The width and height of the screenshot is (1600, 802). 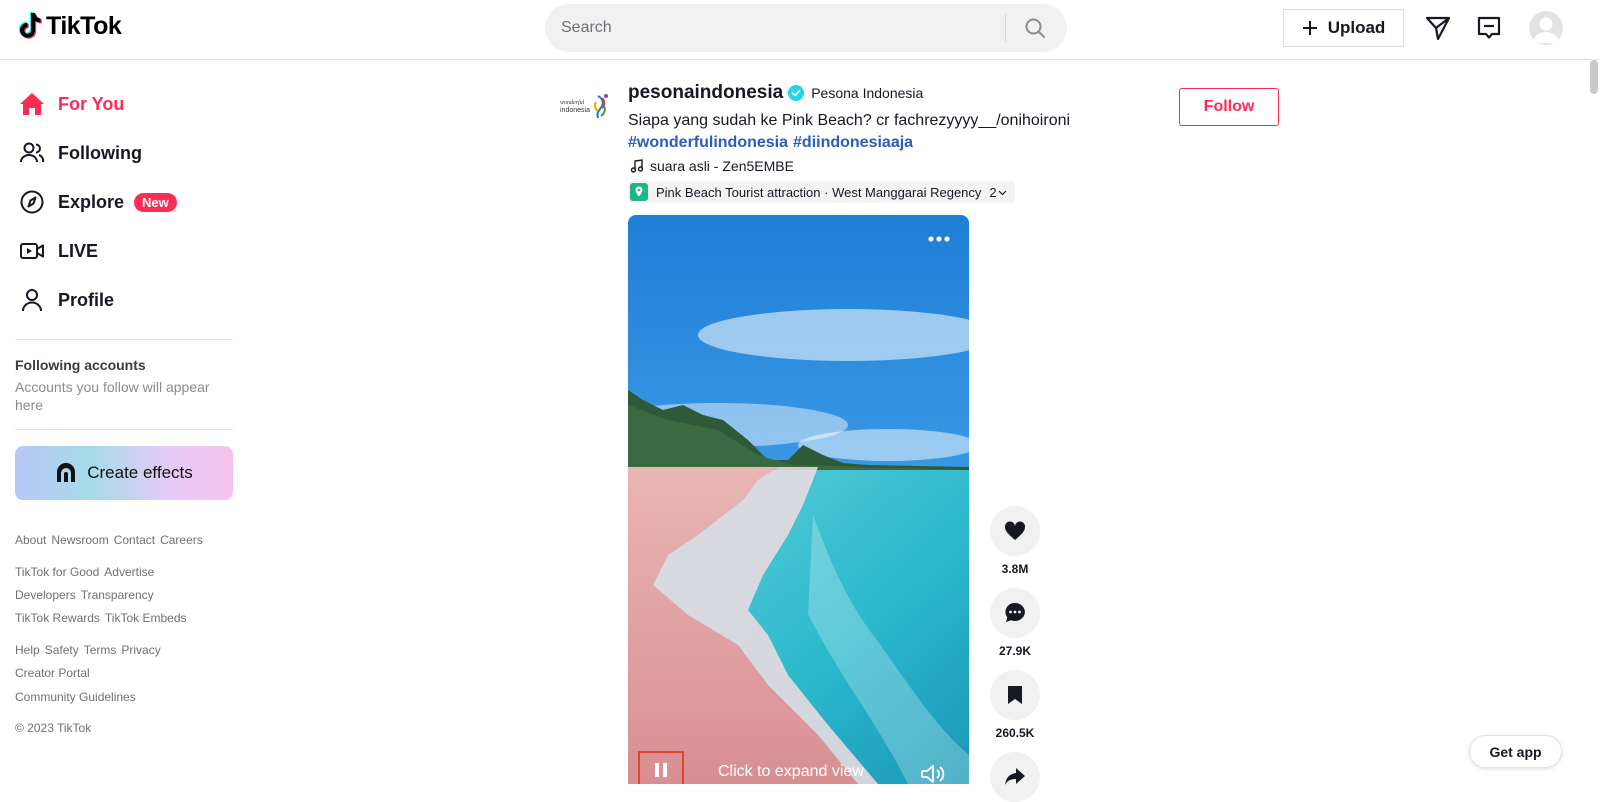 What do you see at coordinates (45, 595) in the screenshot?
I see `footer-link: Developers` at bounding box center [45, 595].